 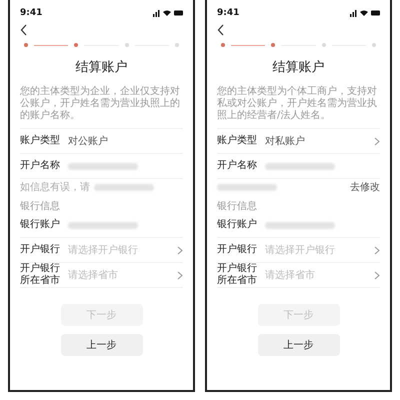 I want to click on field-value: 对私账户, so click(x=285, y=141).